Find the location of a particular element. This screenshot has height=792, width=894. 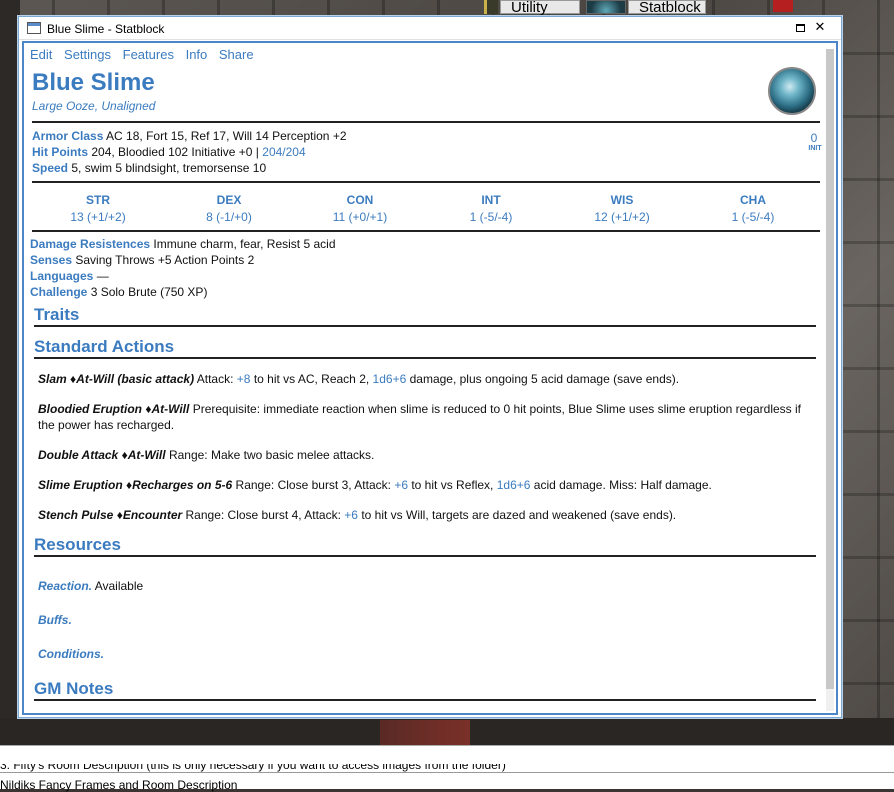

languages-line: Languages — is located at coordinates (69, 276).